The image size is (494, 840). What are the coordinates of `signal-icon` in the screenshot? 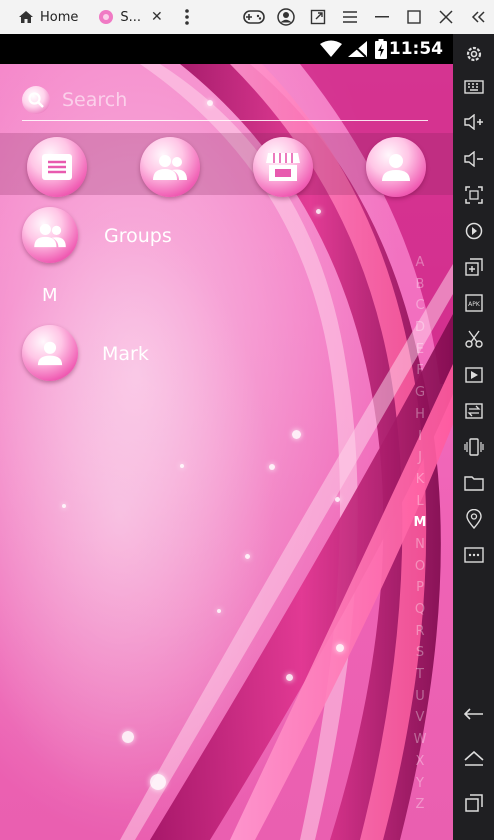 It's located at (358, 51).